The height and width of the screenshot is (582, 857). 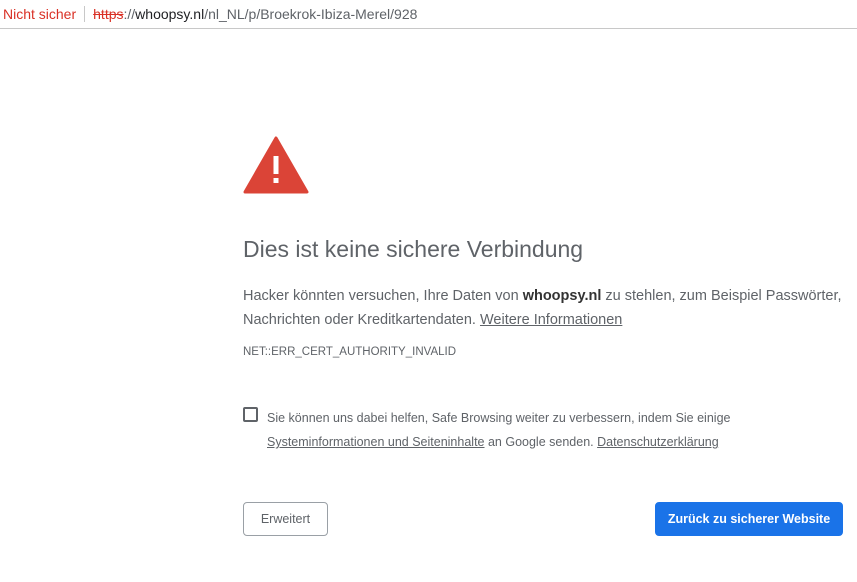 I want to click on safe-browsing-text-after: an Google senden., so click(x=541, y=442).